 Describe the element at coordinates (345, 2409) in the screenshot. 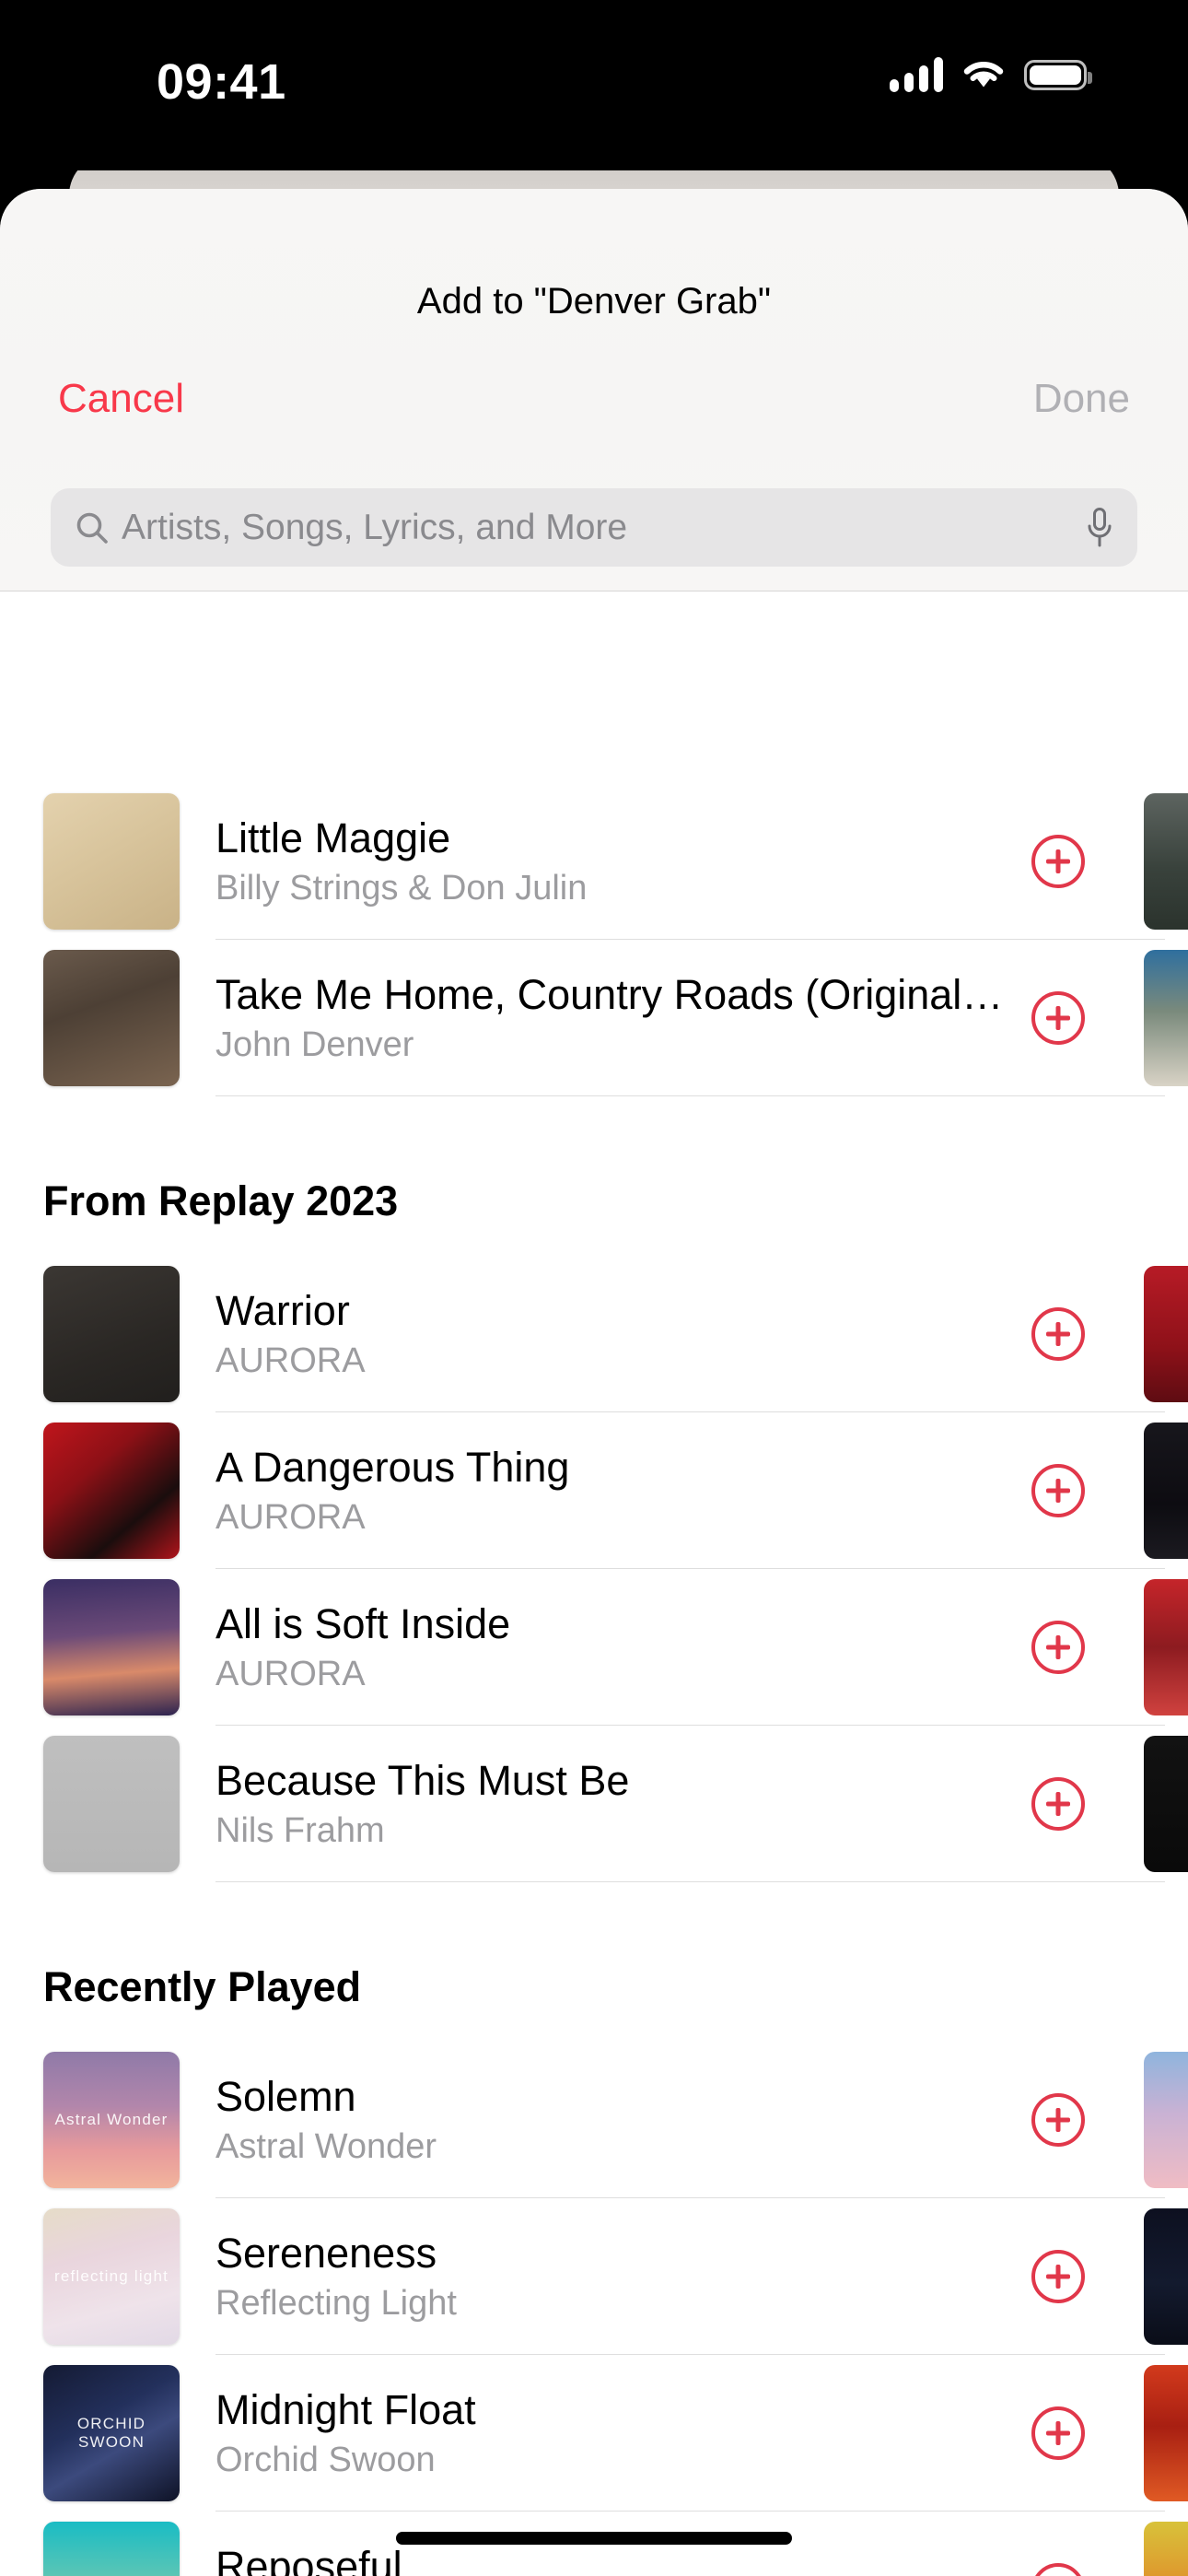

I see `song-title: Midnight Float` at that location.